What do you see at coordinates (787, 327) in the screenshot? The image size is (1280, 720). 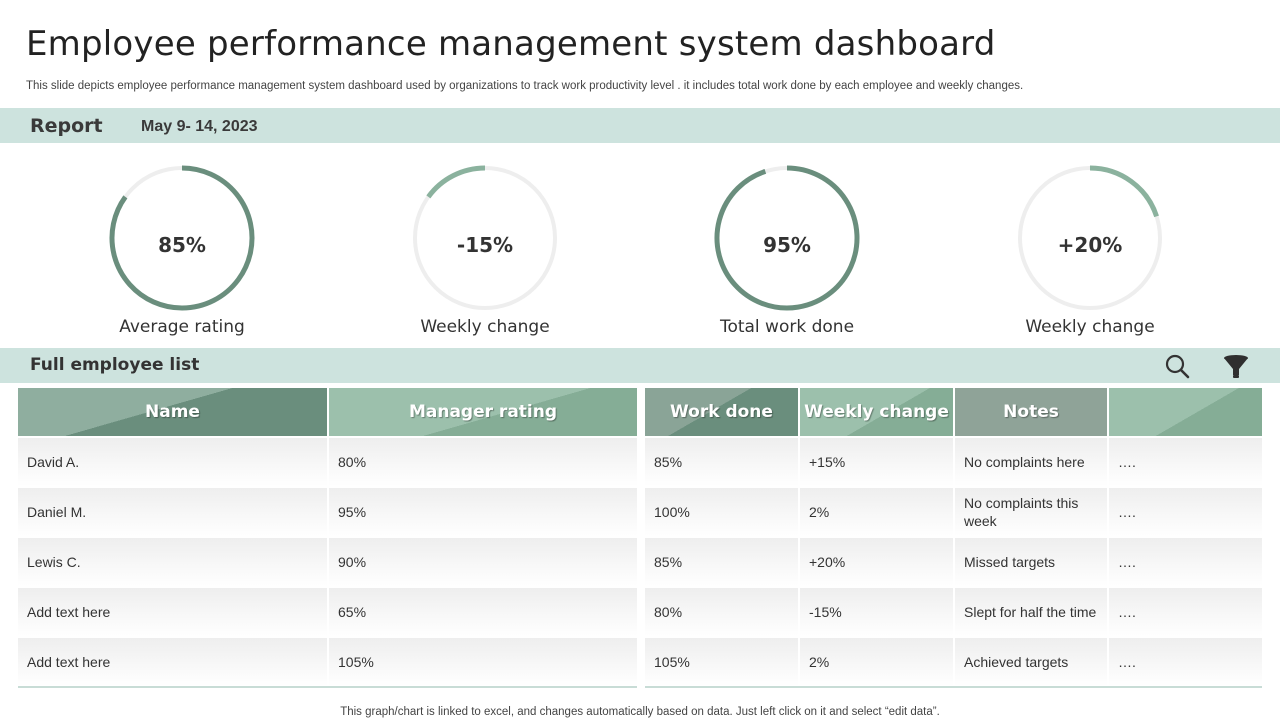 I see `gauge-label: Total work done` at bounding box center [787, 327].